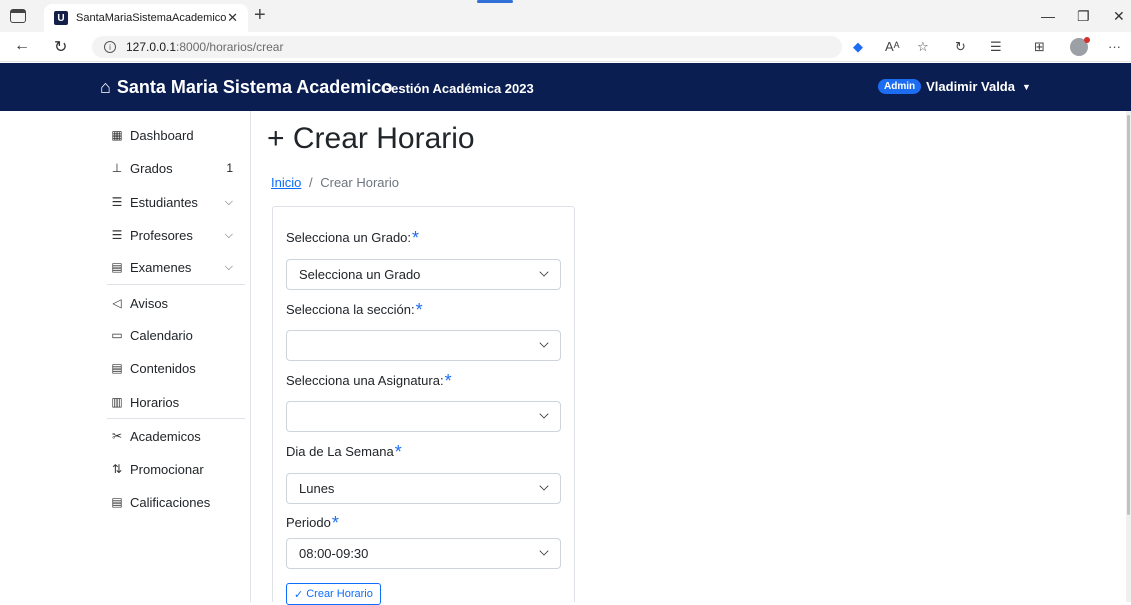  Describe the element at coordinates (1039, 47) in the screenshot. I see `collections-icon: ⊞` at that location.